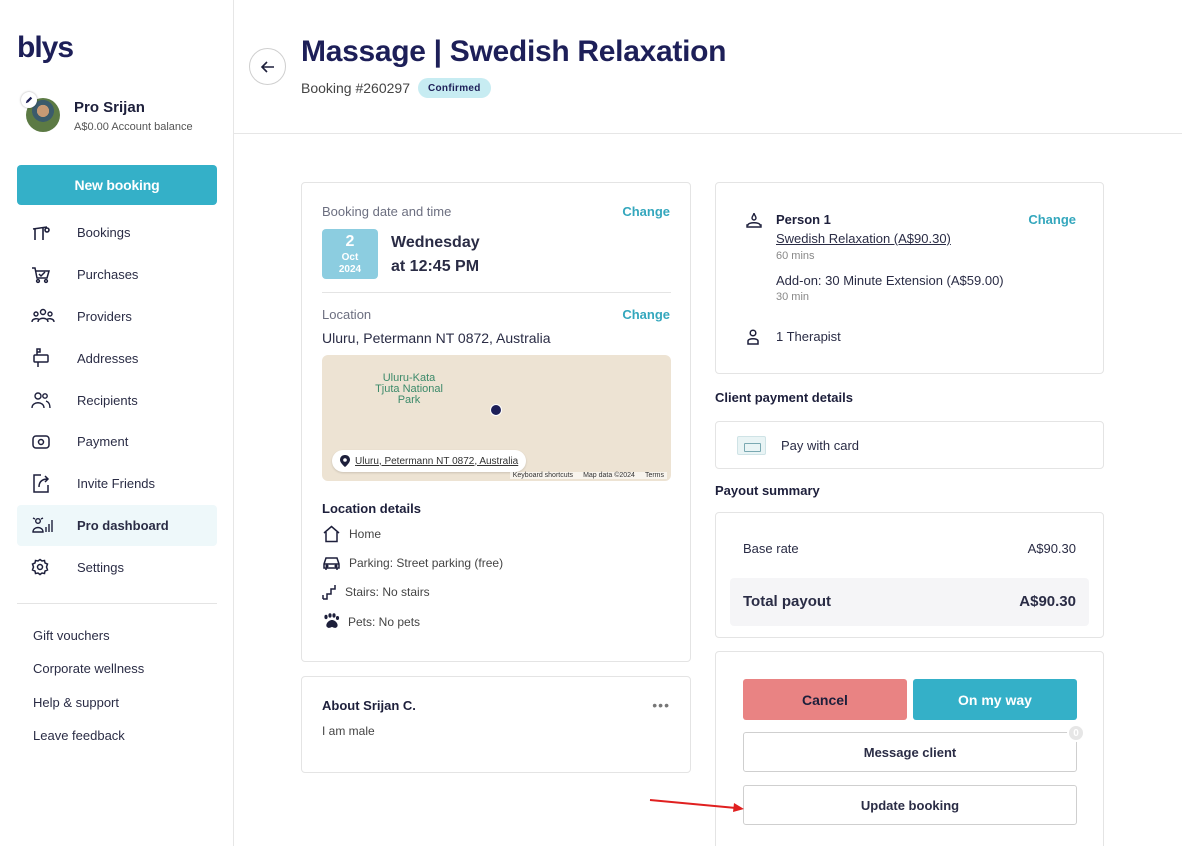 The image size is (1182, 846). Describe the element at coordinates (108, 358) in the screenshot. I see `sidebar-item-label: Addresses` at that location.